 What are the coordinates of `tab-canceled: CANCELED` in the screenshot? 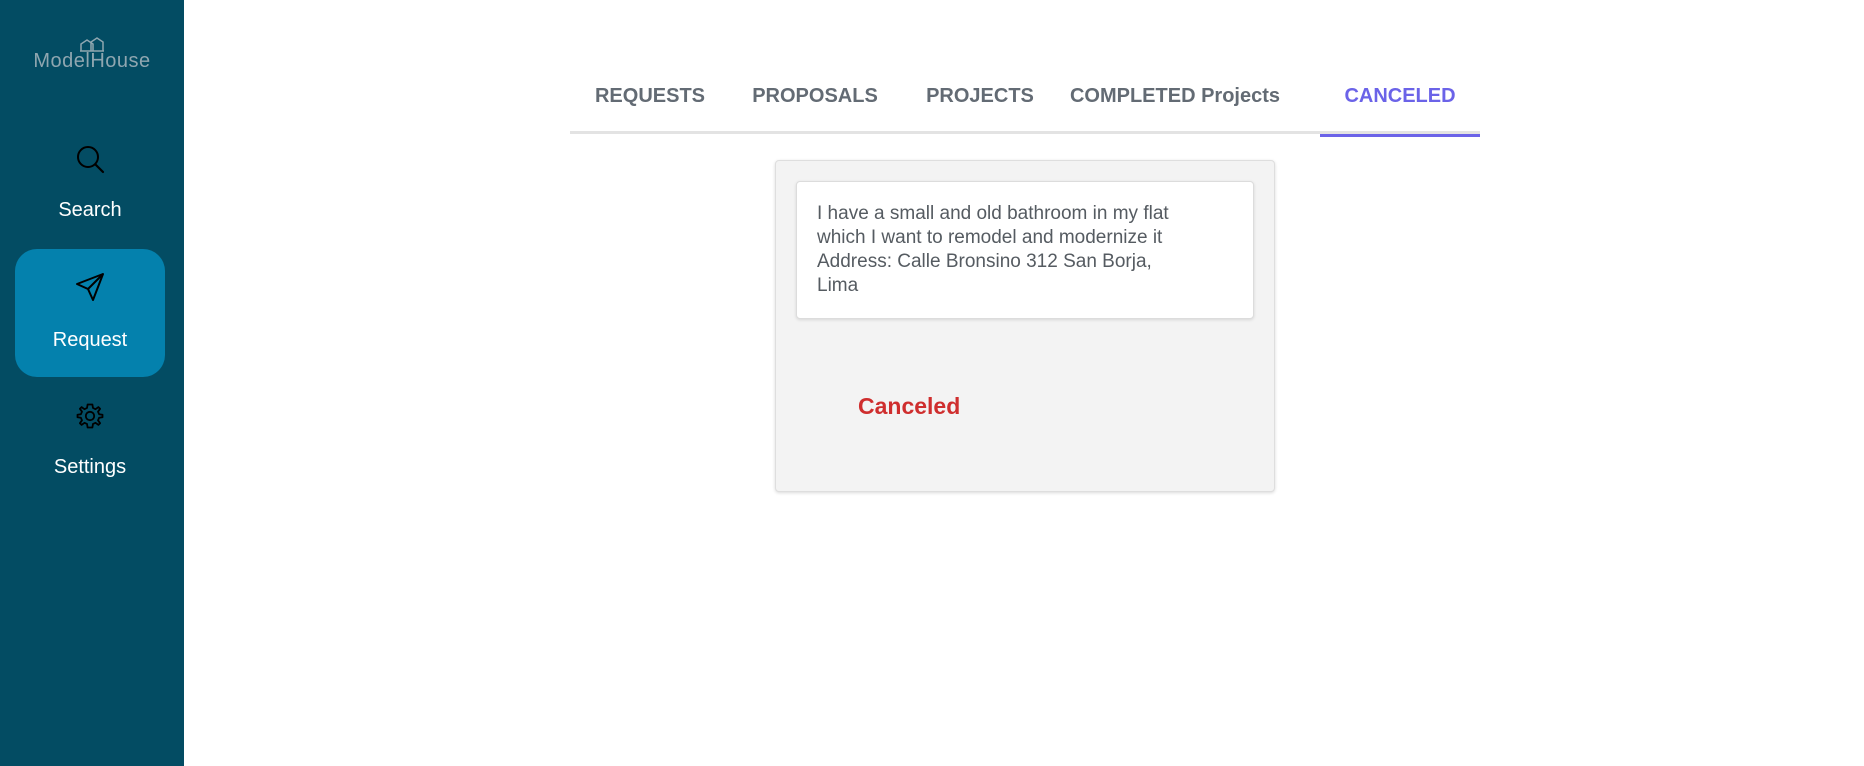 It's located at (1400, 107).